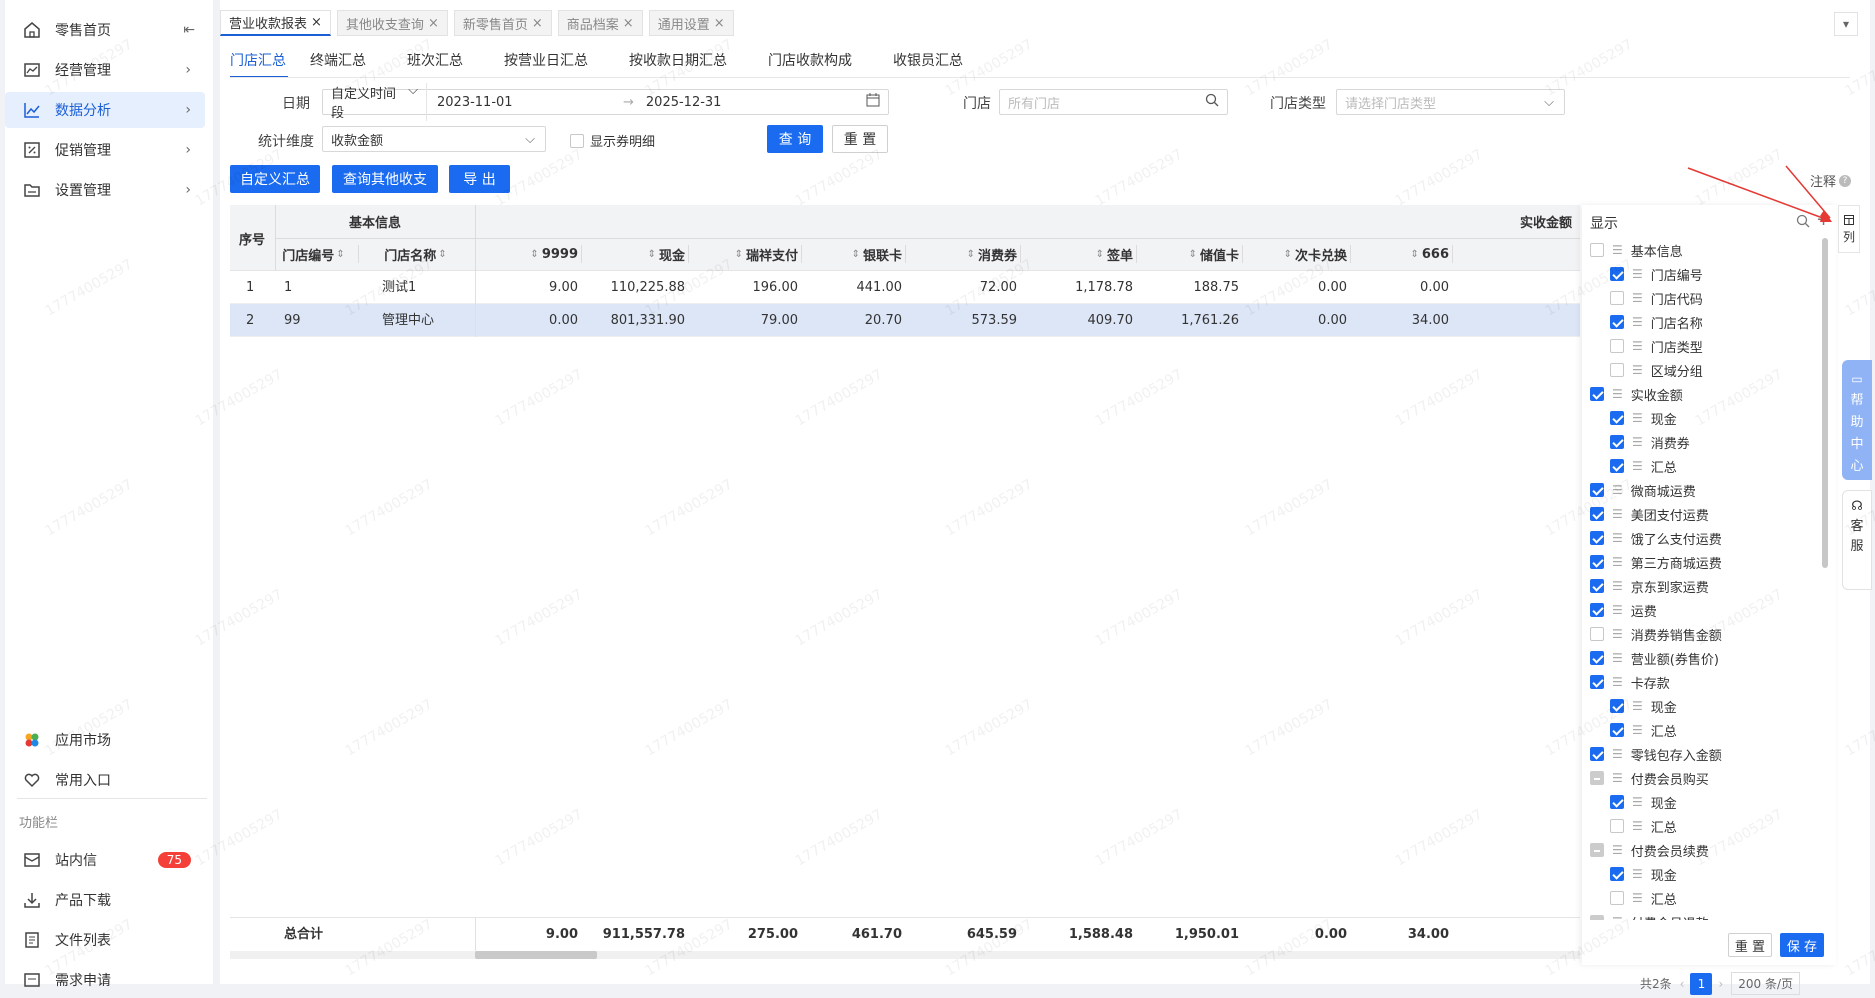  Describe the element at coordinates (1295, 254) in the screenshot. I see `col-header-7: ⇕ 次卡兑换` at that location.